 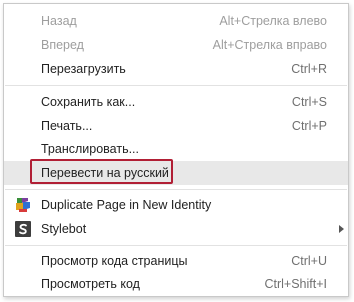 I want to click on menu-item-duplicate-page: Duplicate Page in New Identity, so click(x=176, y=205).